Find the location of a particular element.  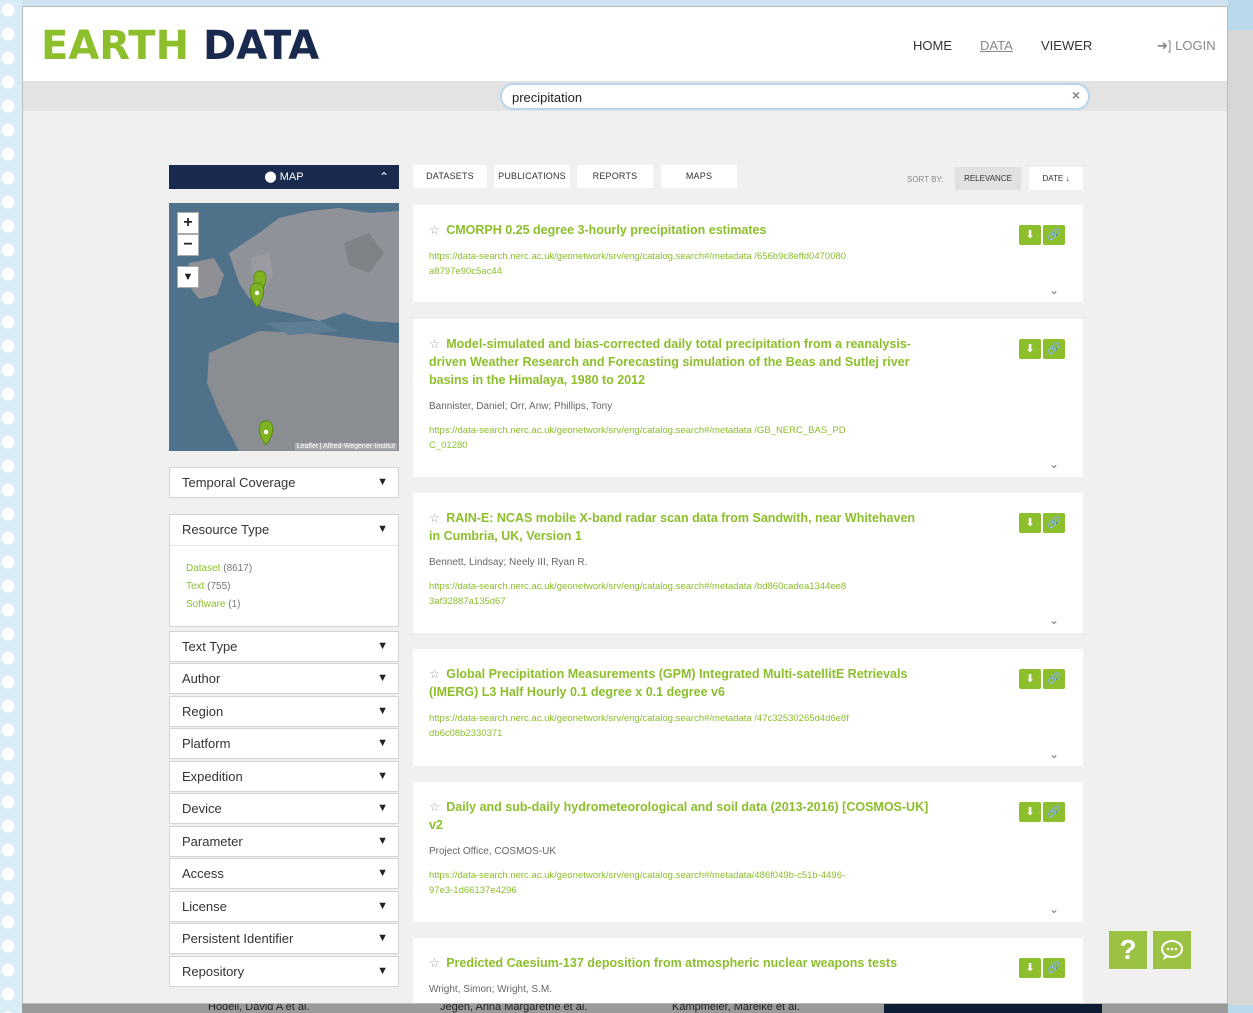

facet-expedition: Expedition ▼ is located at coordinates (284, 776).